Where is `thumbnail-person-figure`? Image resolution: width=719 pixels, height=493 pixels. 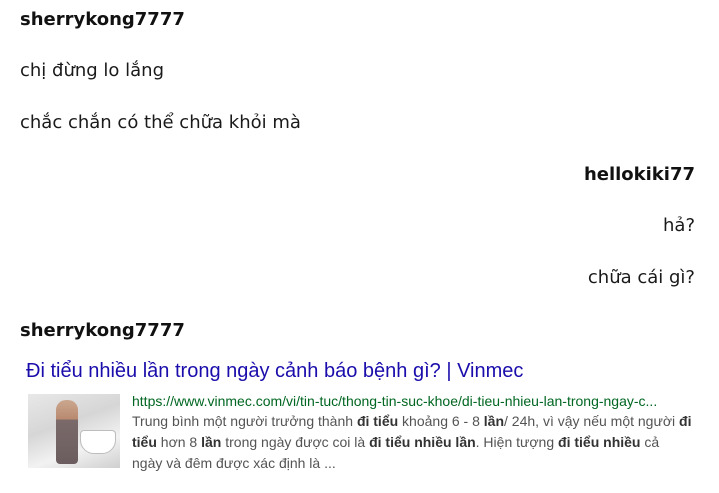
thumbnail-person-figure is located at coordinates (67, 432).